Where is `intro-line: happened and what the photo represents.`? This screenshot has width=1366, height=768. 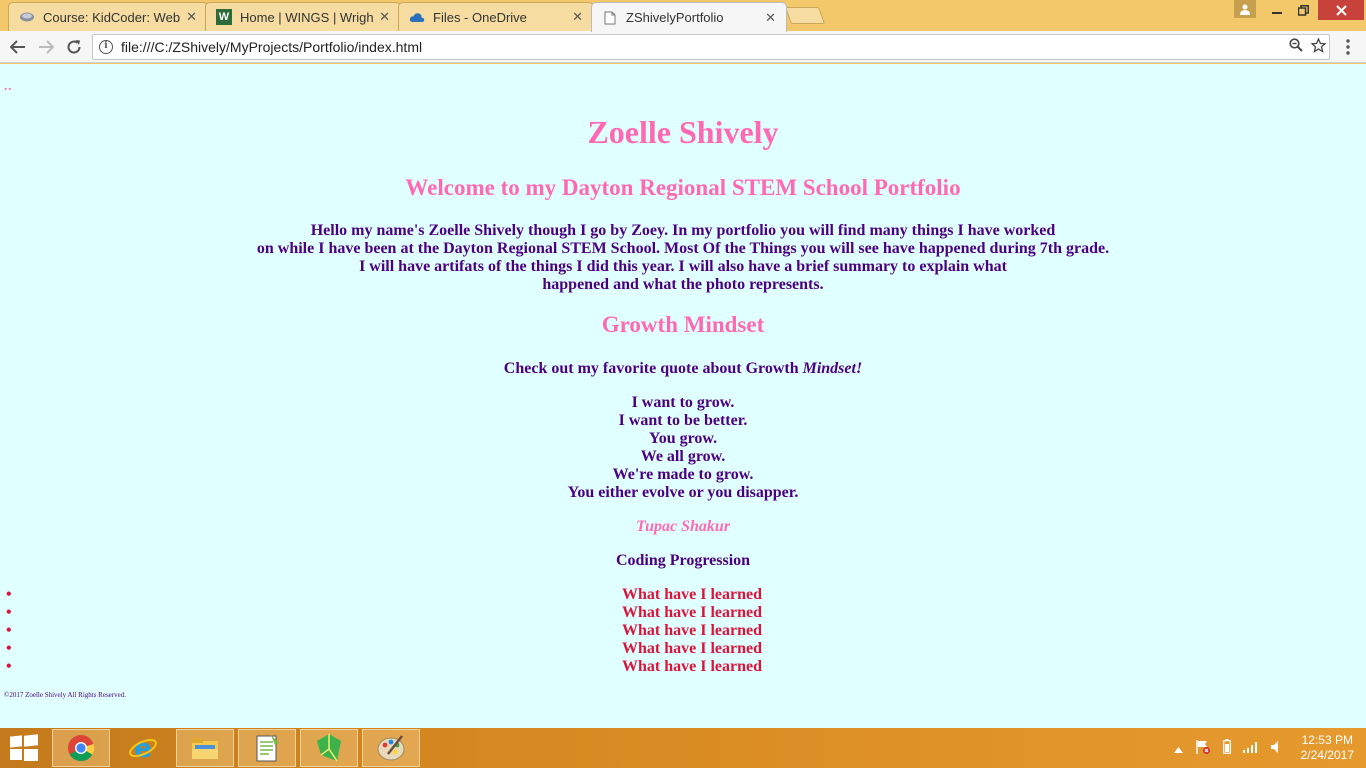 intro-line: happened and what the photo represents. is located at coordinates (683, 284).